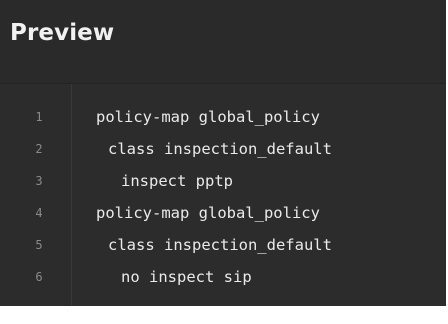 The image size is (448, 324). What do you see at coordinates (39, 213) in the screenshot?
I see `line-number: 4` at bounding box center [39, 213].